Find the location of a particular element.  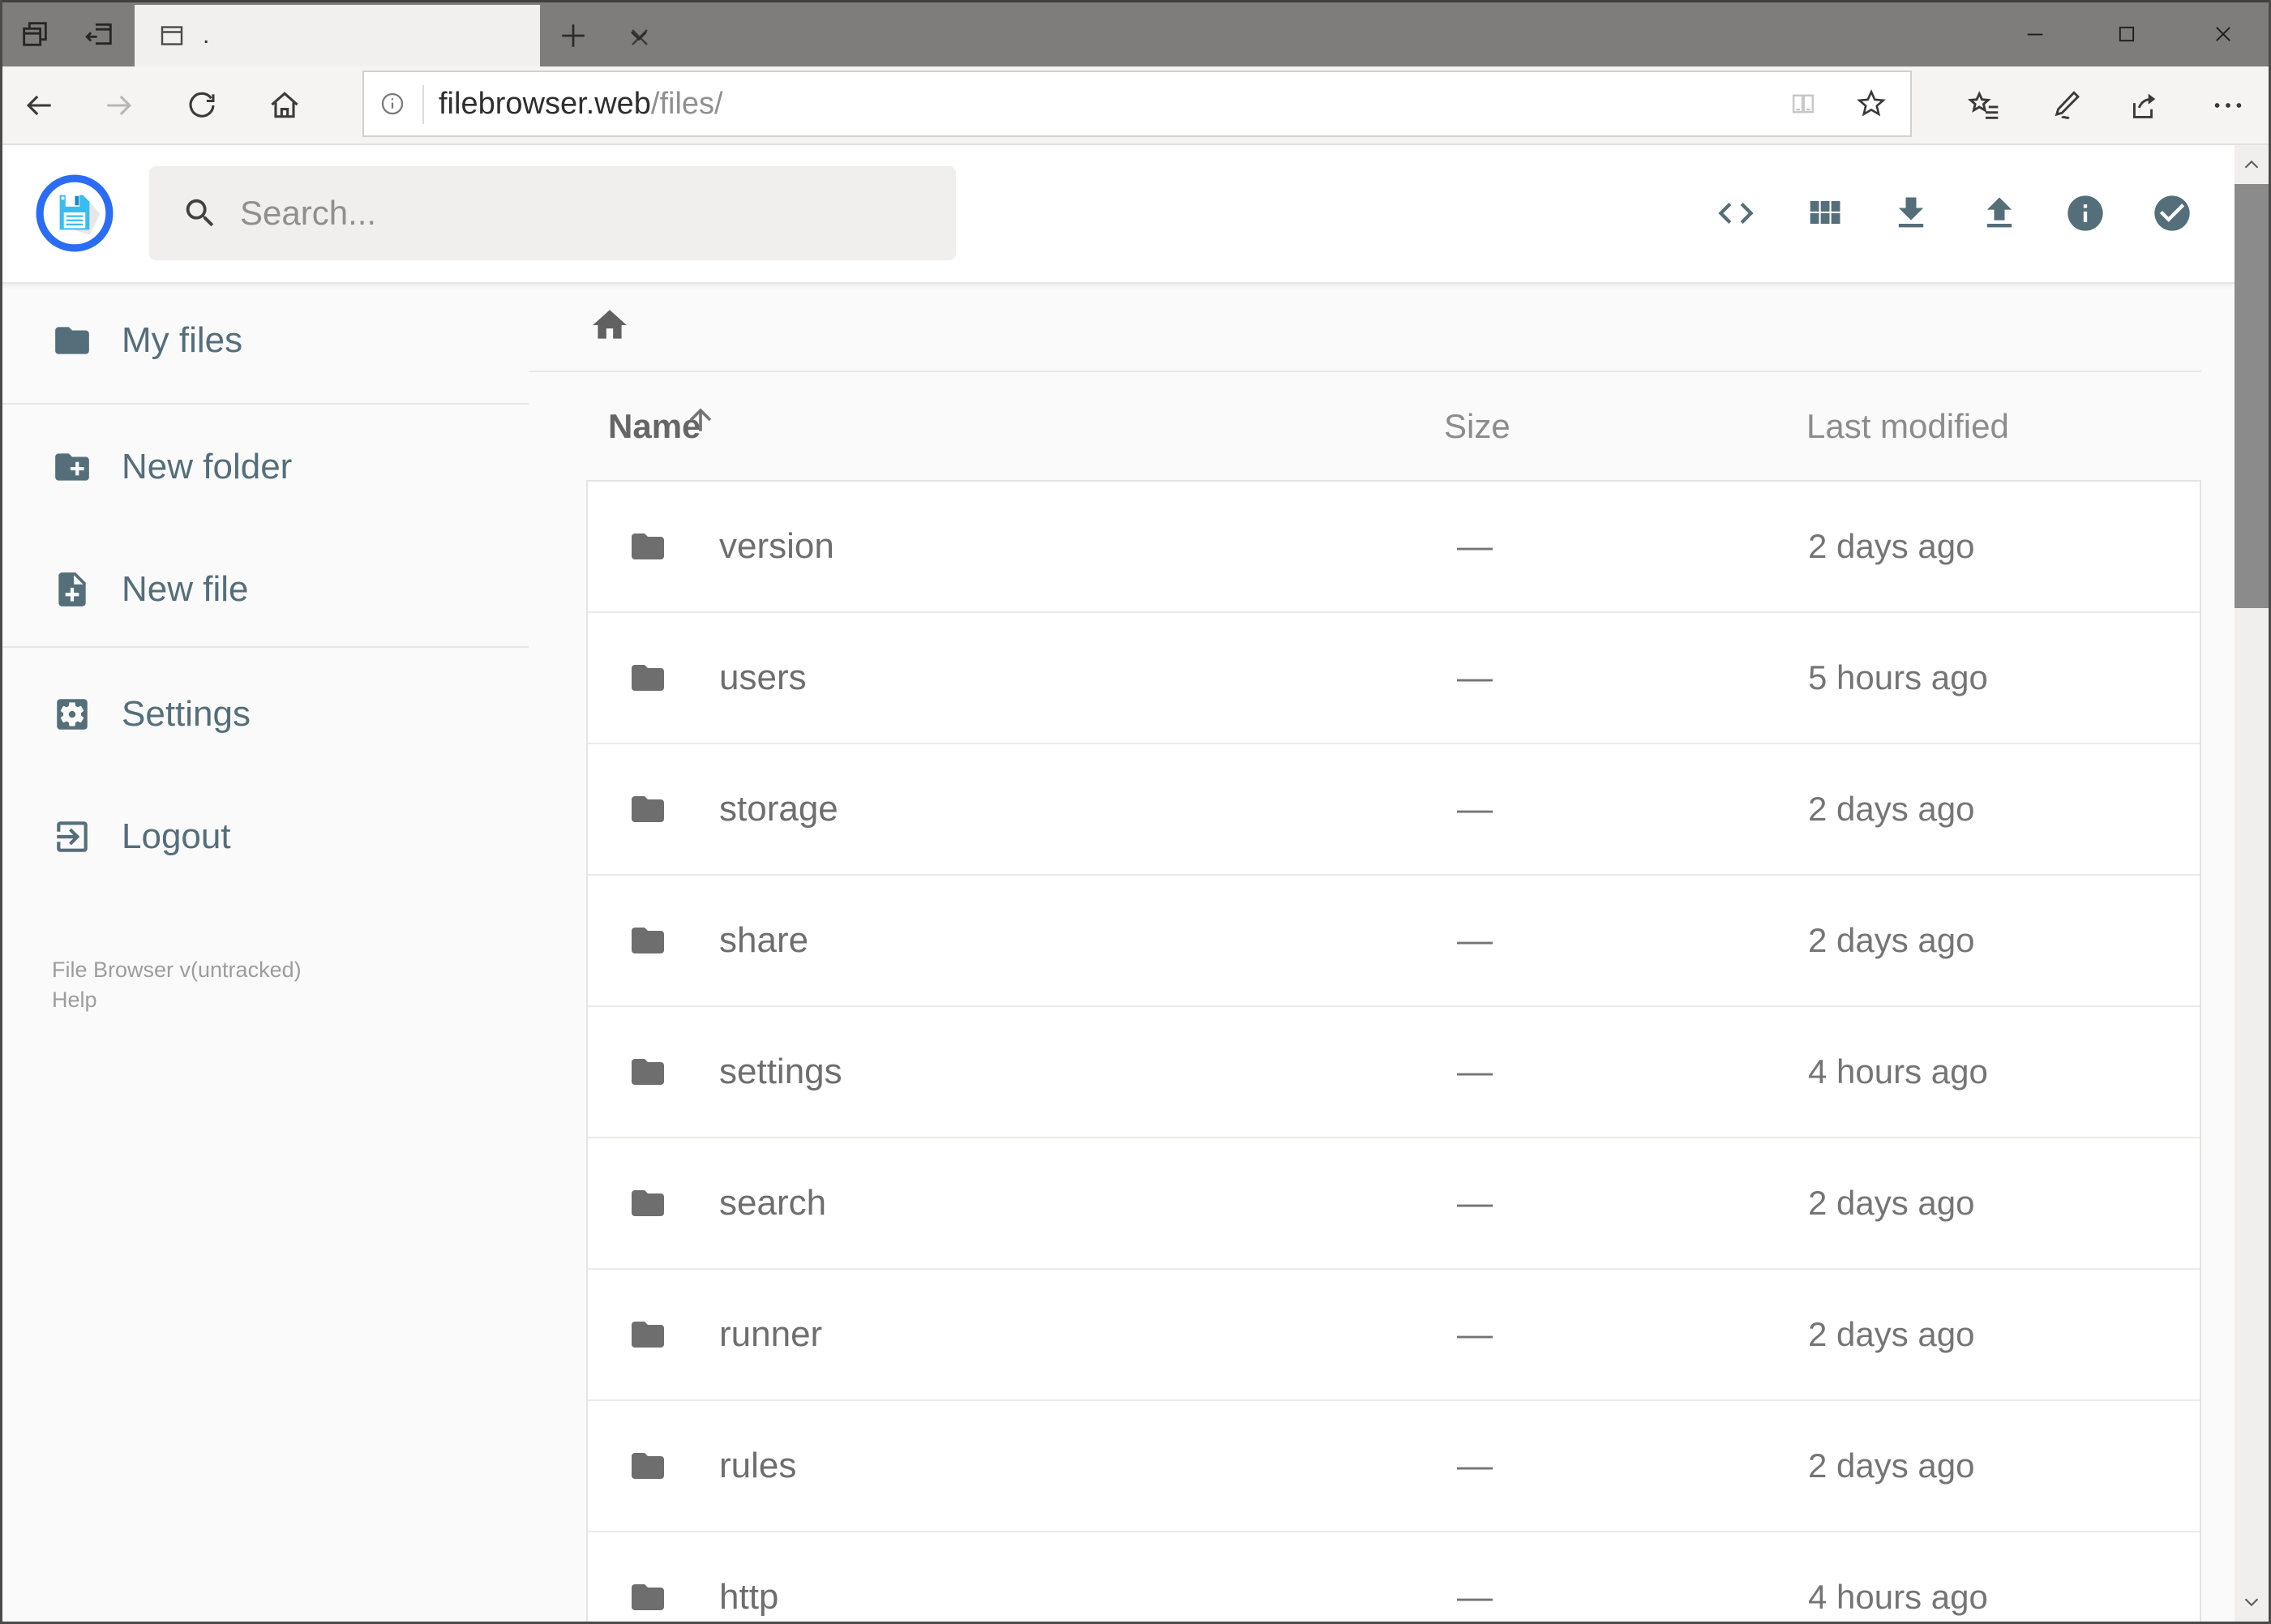

set-tabs-aside-icon is located at coordinates (100, 34).